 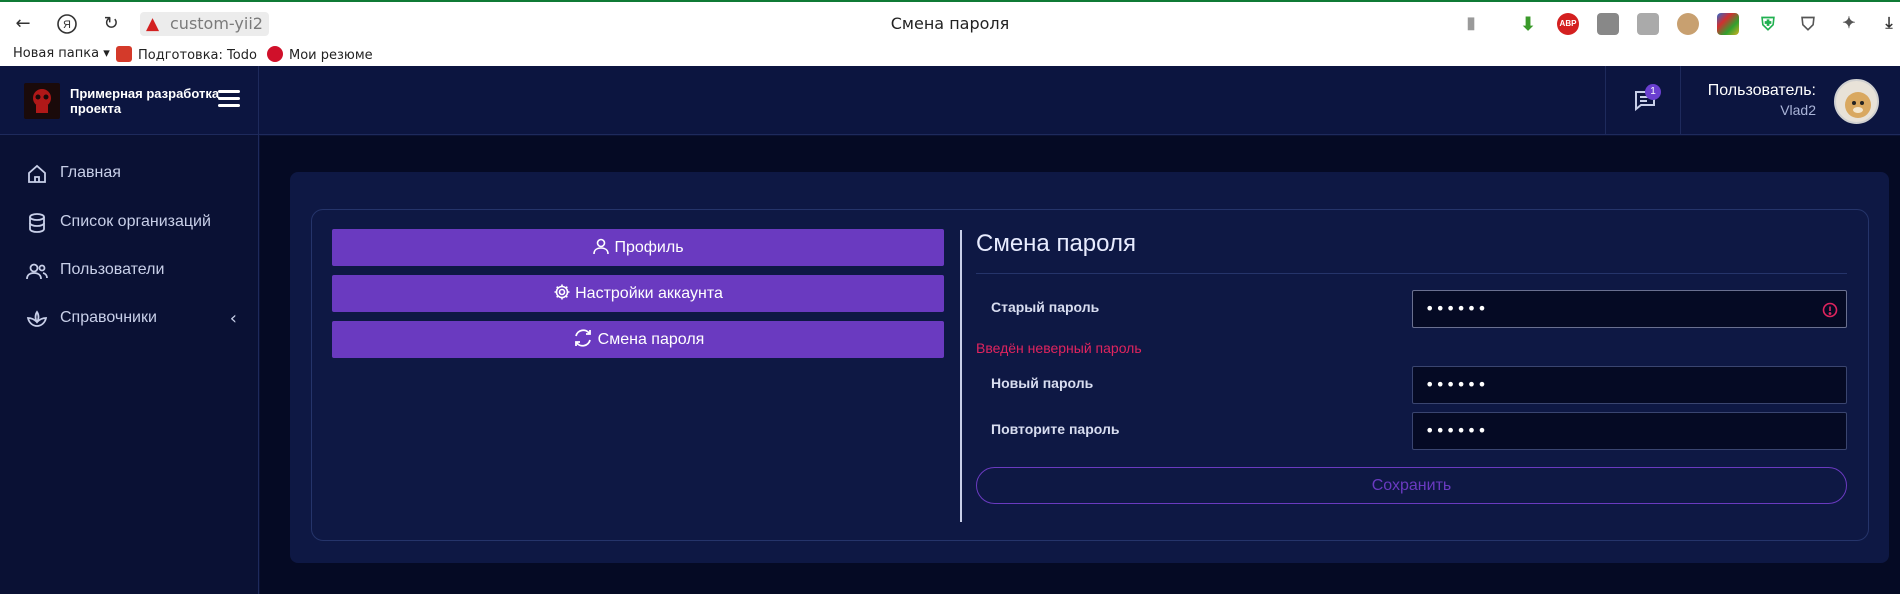 I want to click on bookmark-label: Мои резюме, so click(x=331, y=55).